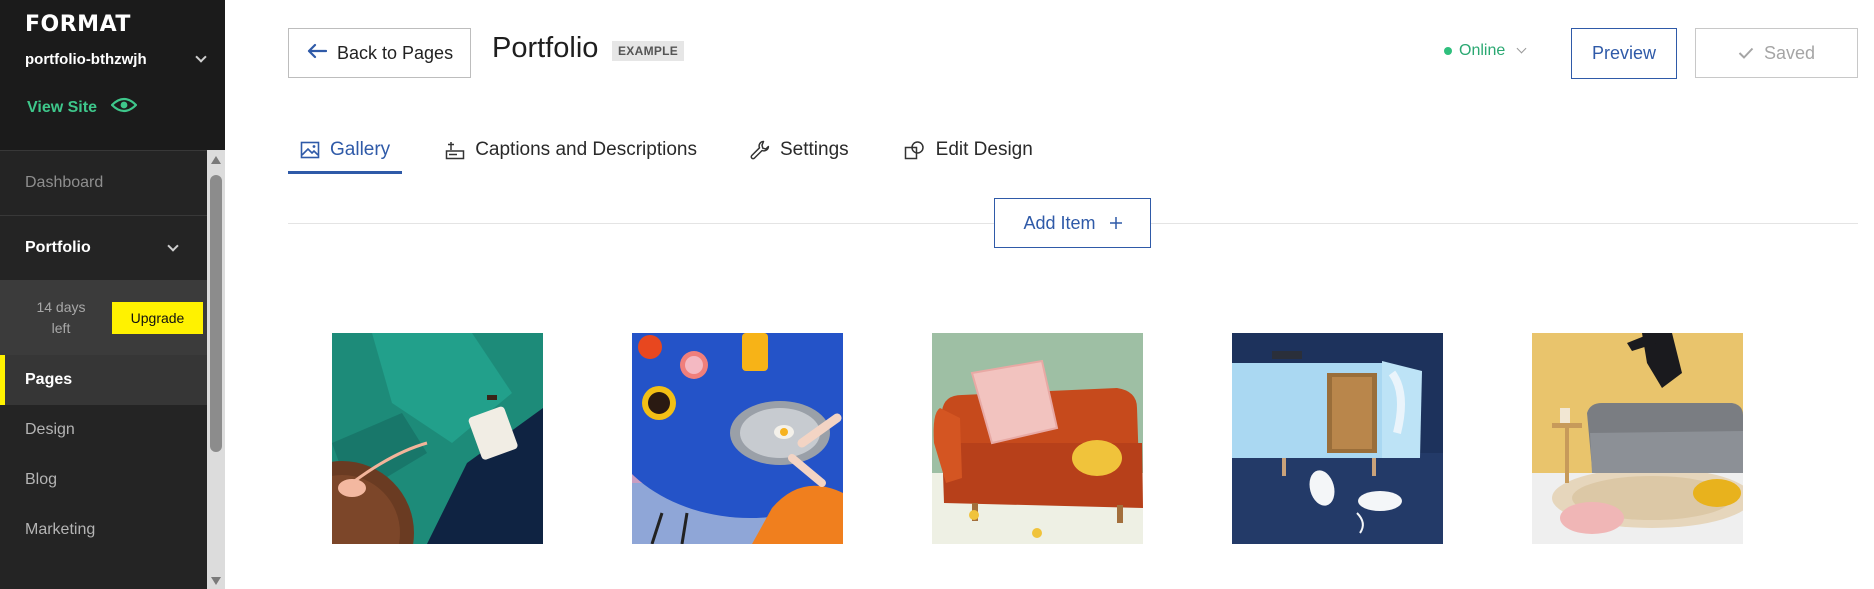 The image size is (1874, 589). Describe the element at coordinates (1448, 51) in the screenshot. I see `status-dot-icon` at that location.